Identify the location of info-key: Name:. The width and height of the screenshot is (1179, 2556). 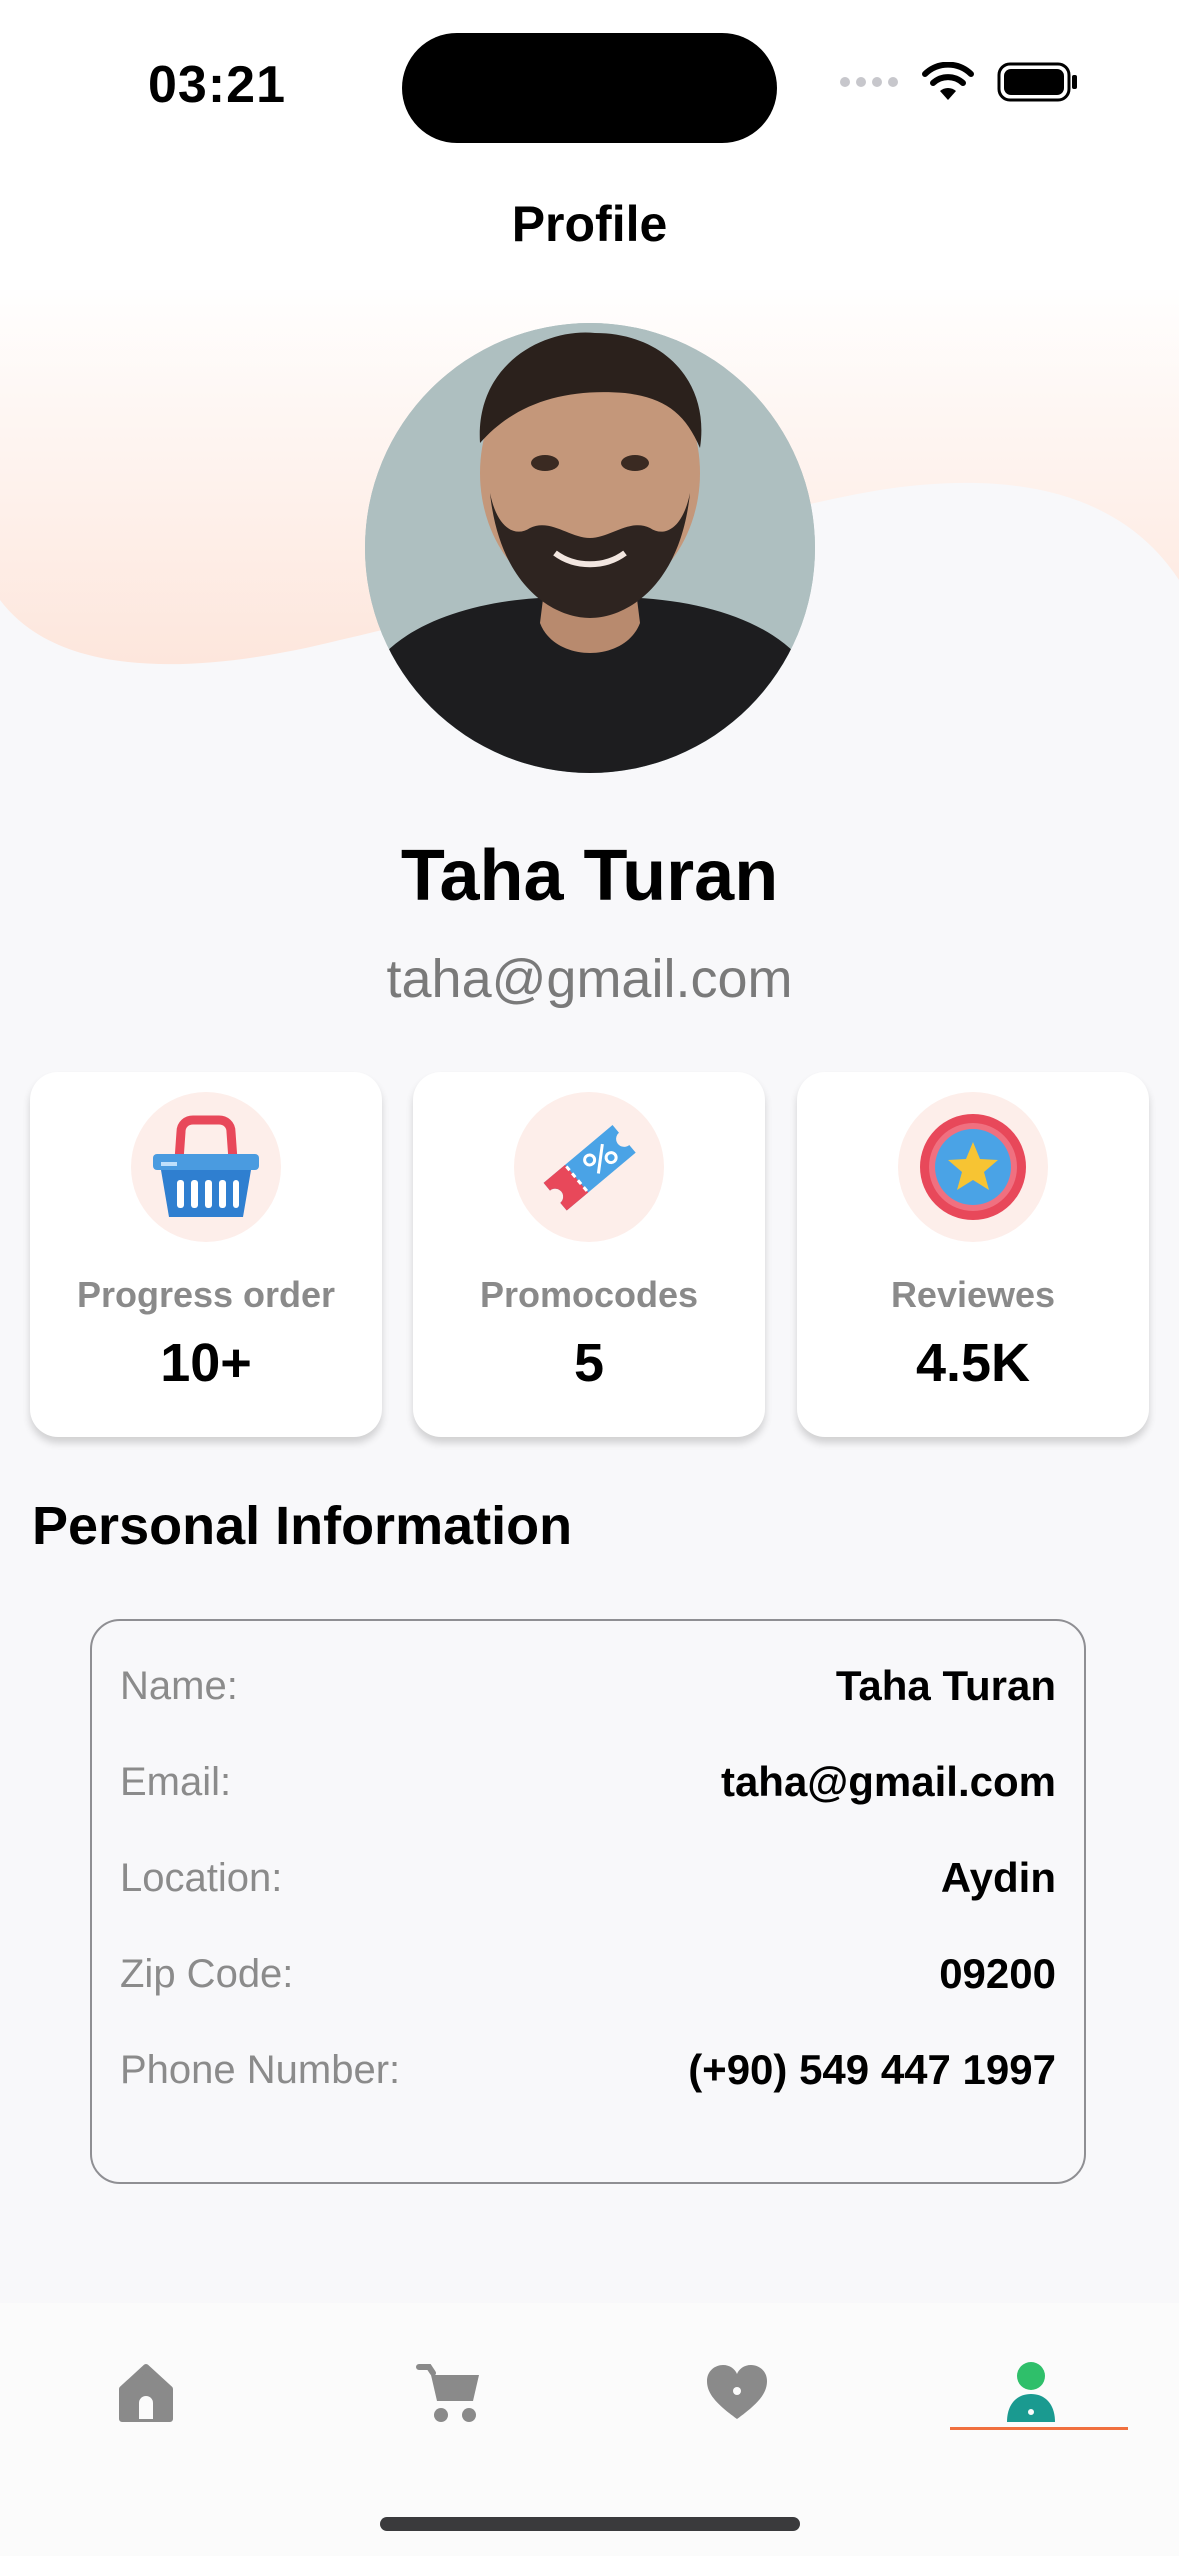
(179, 1685).